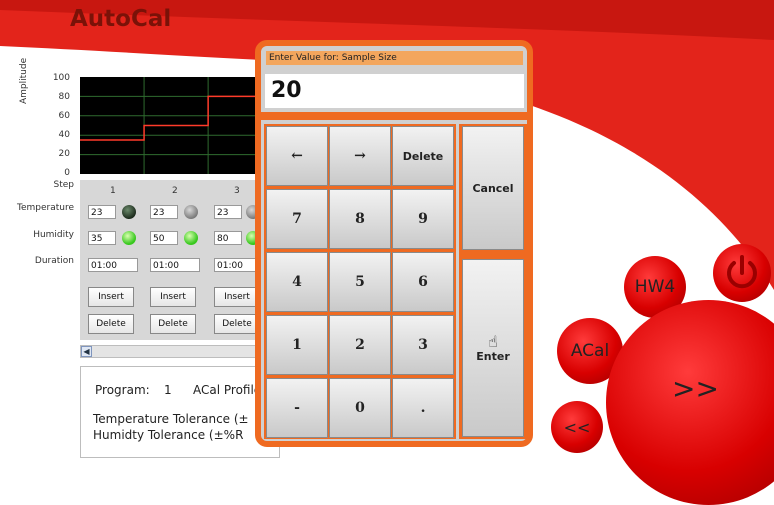 Image resolution: width=774 pixels, height=505 pixels. Describe the element at coordinates (64, 135) in the screenshot. I see `y-tick: 40` at that location.